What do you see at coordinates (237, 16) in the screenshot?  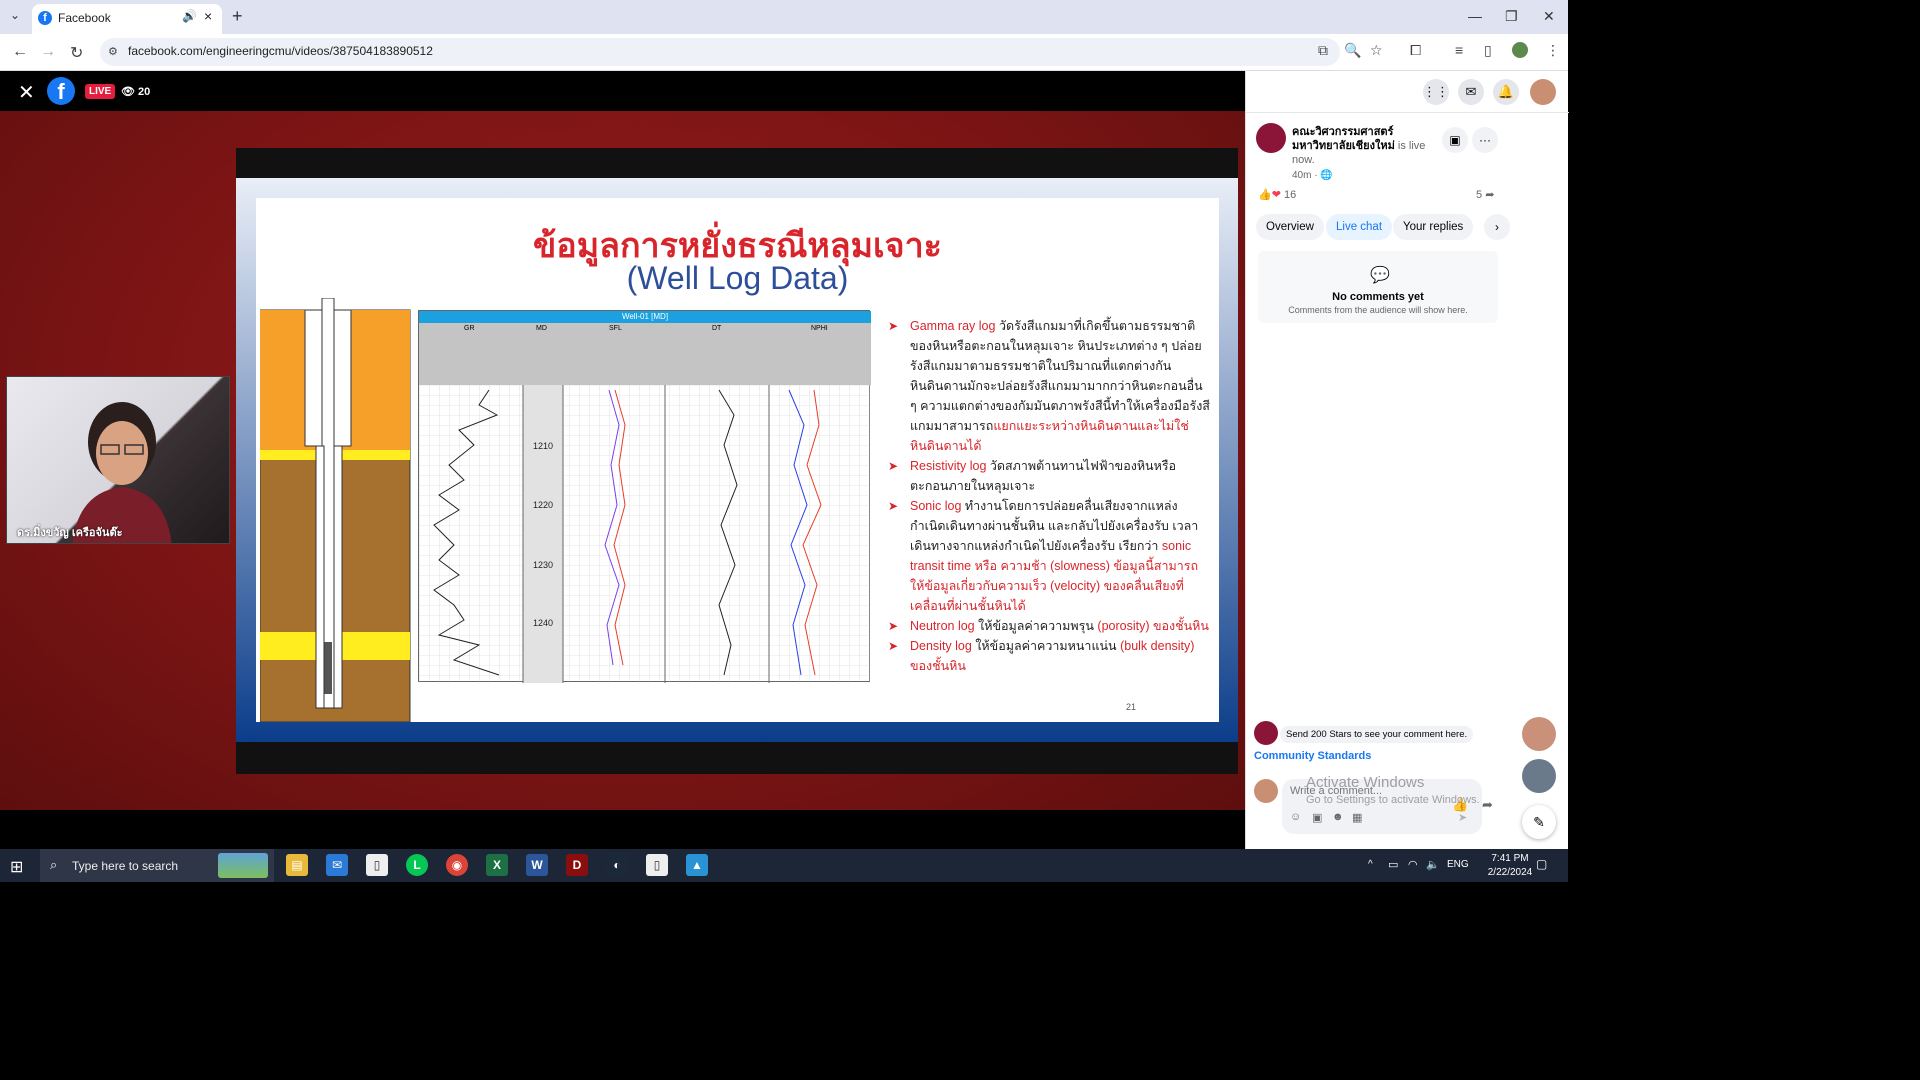 I see `new-tab-icon: +` at bounding box center [237, 16].